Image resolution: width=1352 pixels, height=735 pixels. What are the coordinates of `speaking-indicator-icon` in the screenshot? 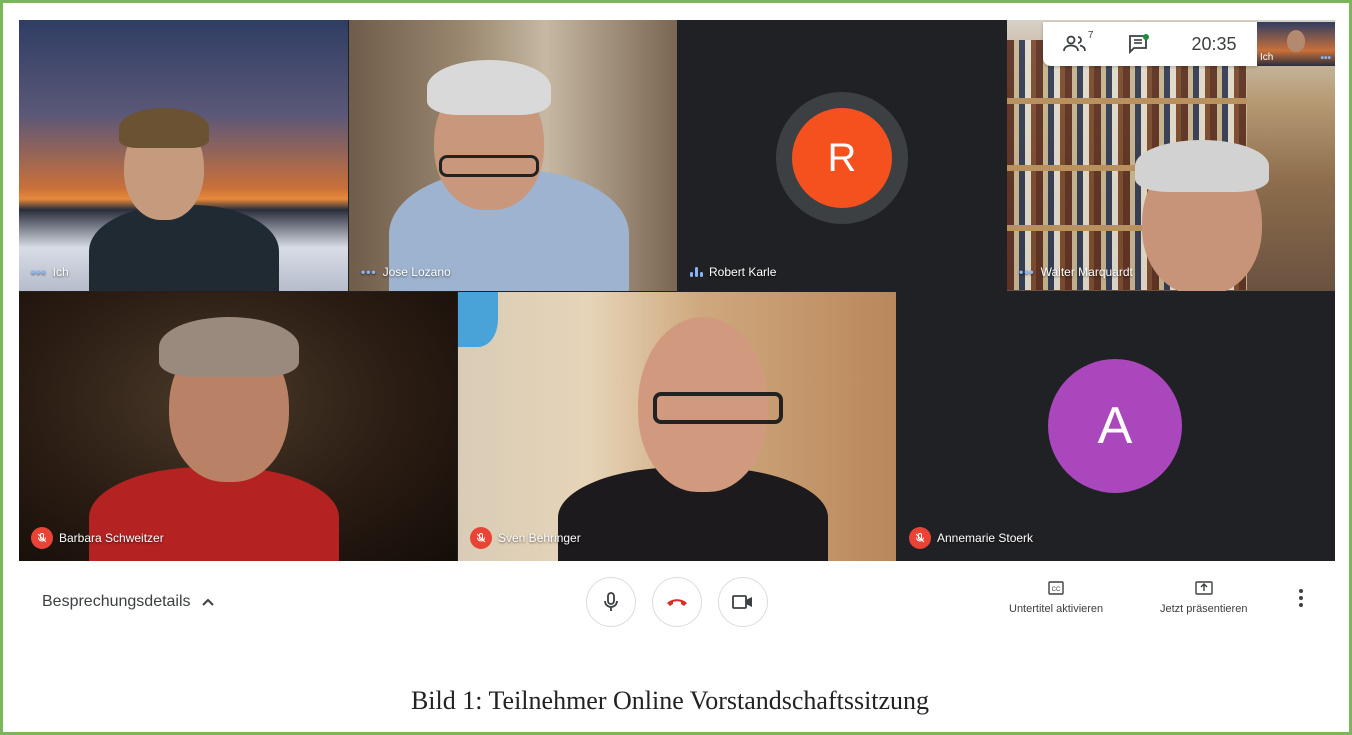 It's located at (696, 272).